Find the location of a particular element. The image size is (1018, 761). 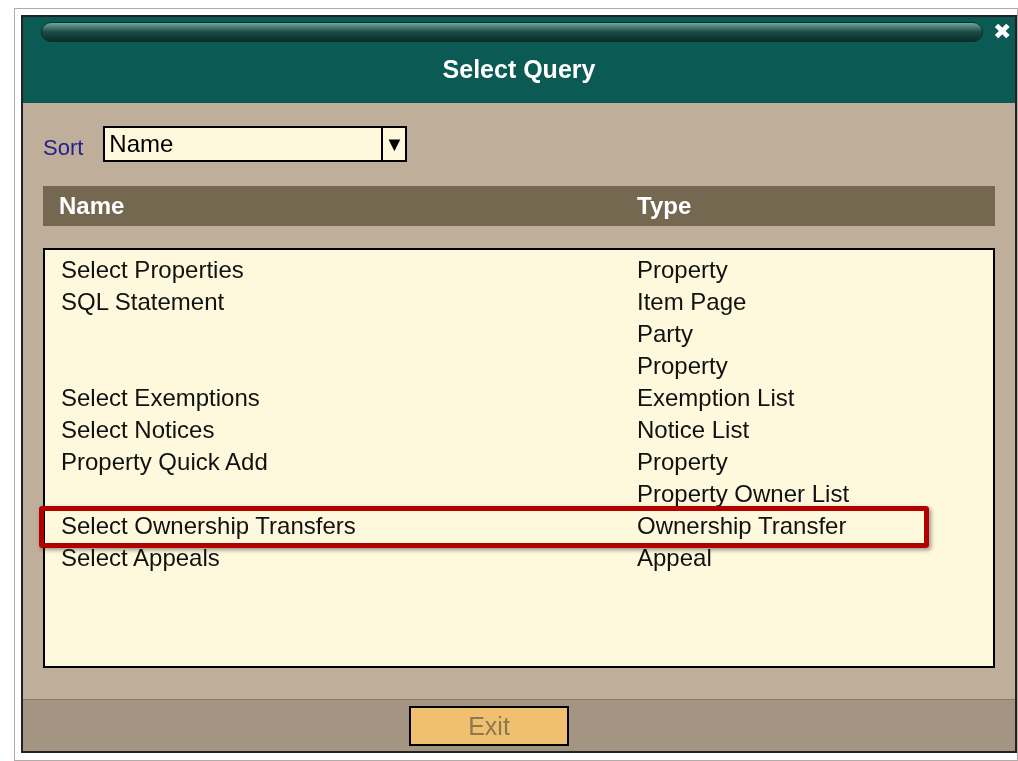

sort-dropdown: Name ▼ is located at coordinates (255, 143).